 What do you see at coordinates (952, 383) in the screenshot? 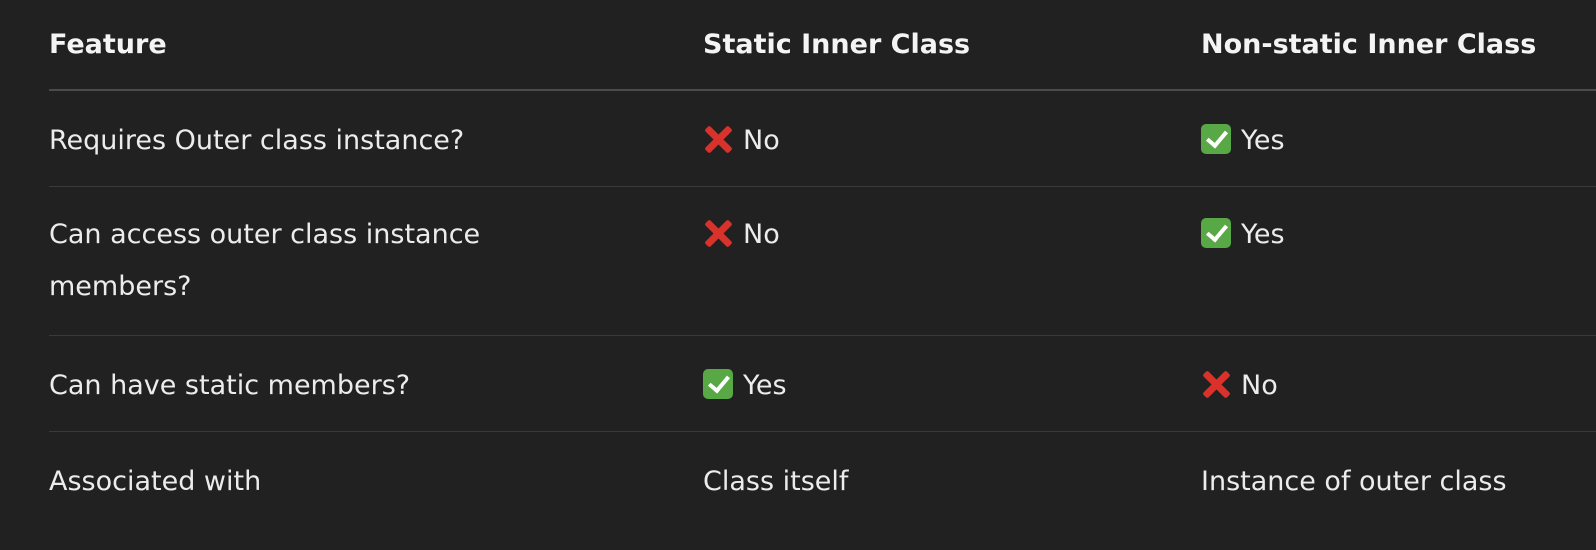
I see `static-cell: Yes` at bounding box center [952, 383].